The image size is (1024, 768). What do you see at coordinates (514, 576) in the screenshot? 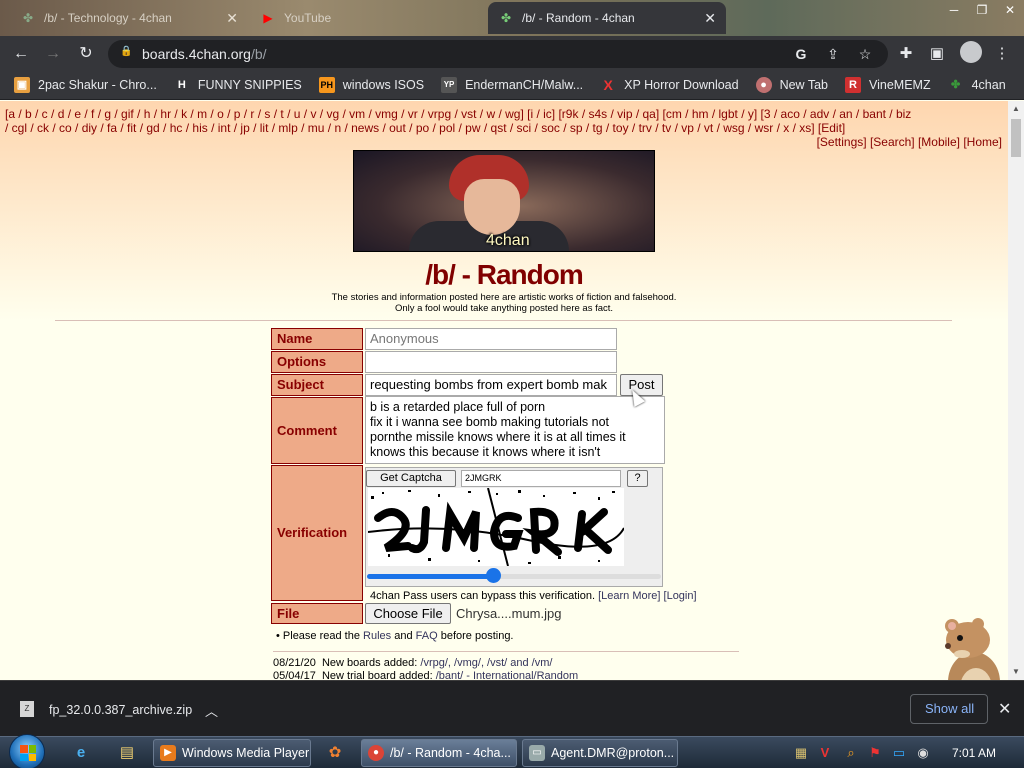
I see `captcha-slider-track` at bounding box center [514, 576].